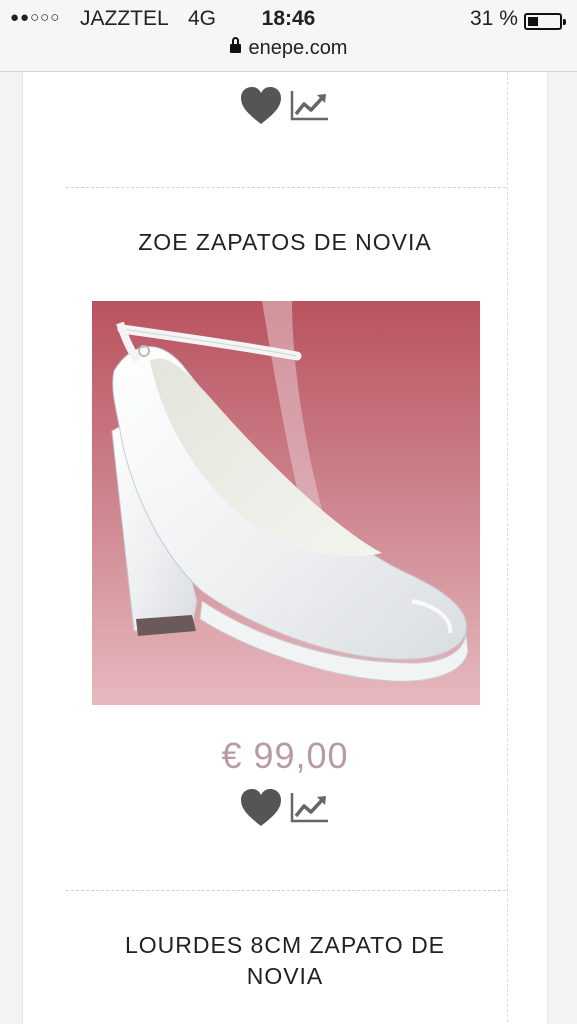 This screenshot has height=1024, width=577. Describe the element at coordinates (285, 242) in the screenshot. I see `product-title: ZOE ZAPATOS DE NOVIA` at that location.